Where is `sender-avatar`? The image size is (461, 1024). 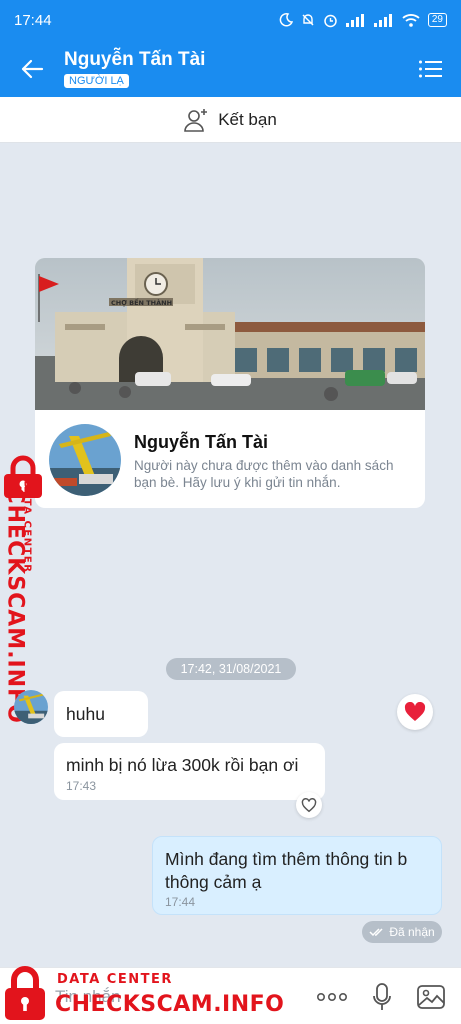
sender-avatar is located at coordinates (31, 707).